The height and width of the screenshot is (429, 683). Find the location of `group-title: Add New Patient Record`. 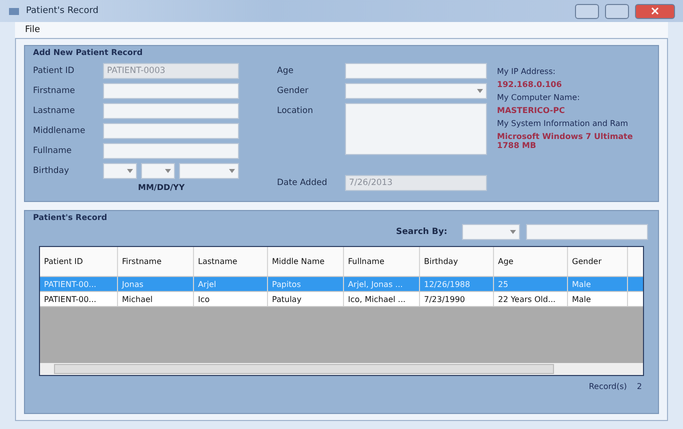

group-title: Add New Patient Record is located at coordinates (88, 52).